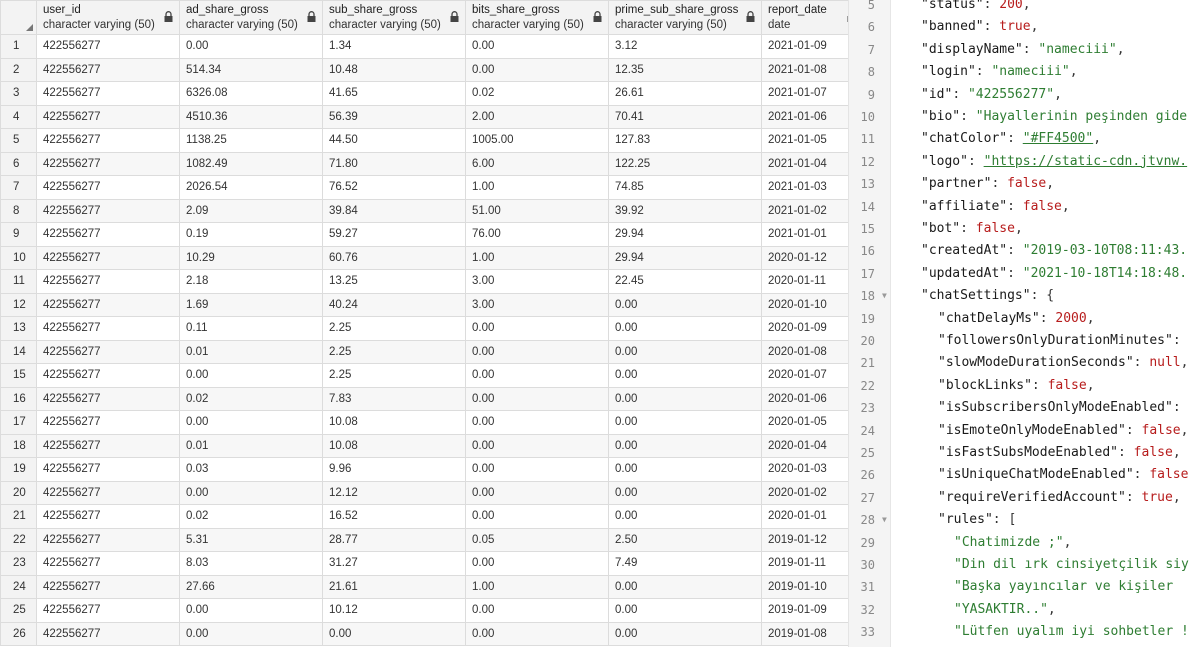 The width and height of the screenshot is (1200, 647). What do you see at coordinates (18, 163) in the screenshot?
I see `row-number: 6` at bounding box center [18, 163].